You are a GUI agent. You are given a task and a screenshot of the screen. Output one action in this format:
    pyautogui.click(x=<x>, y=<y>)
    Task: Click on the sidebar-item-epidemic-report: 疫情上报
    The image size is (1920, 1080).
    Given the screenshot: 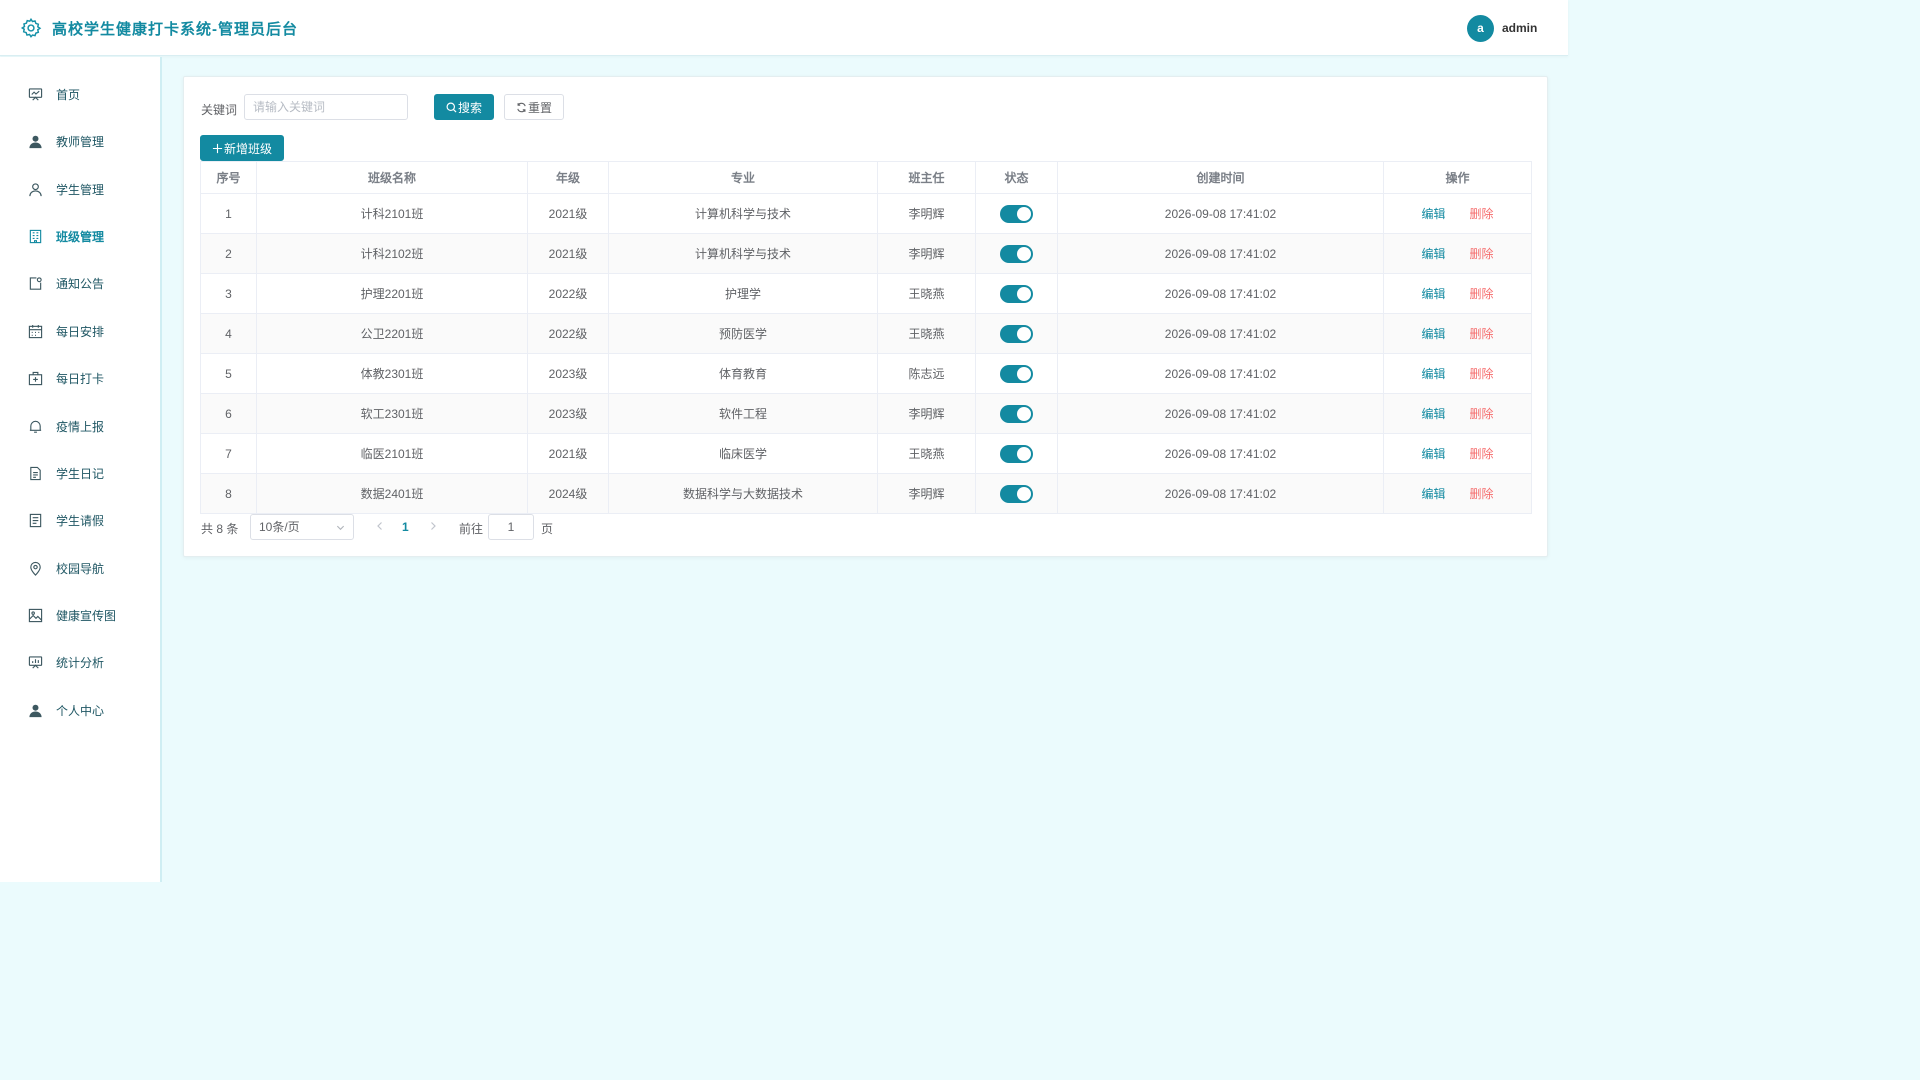 What is the action you would take?
    pyautogui.click(x=80, y=426)
    